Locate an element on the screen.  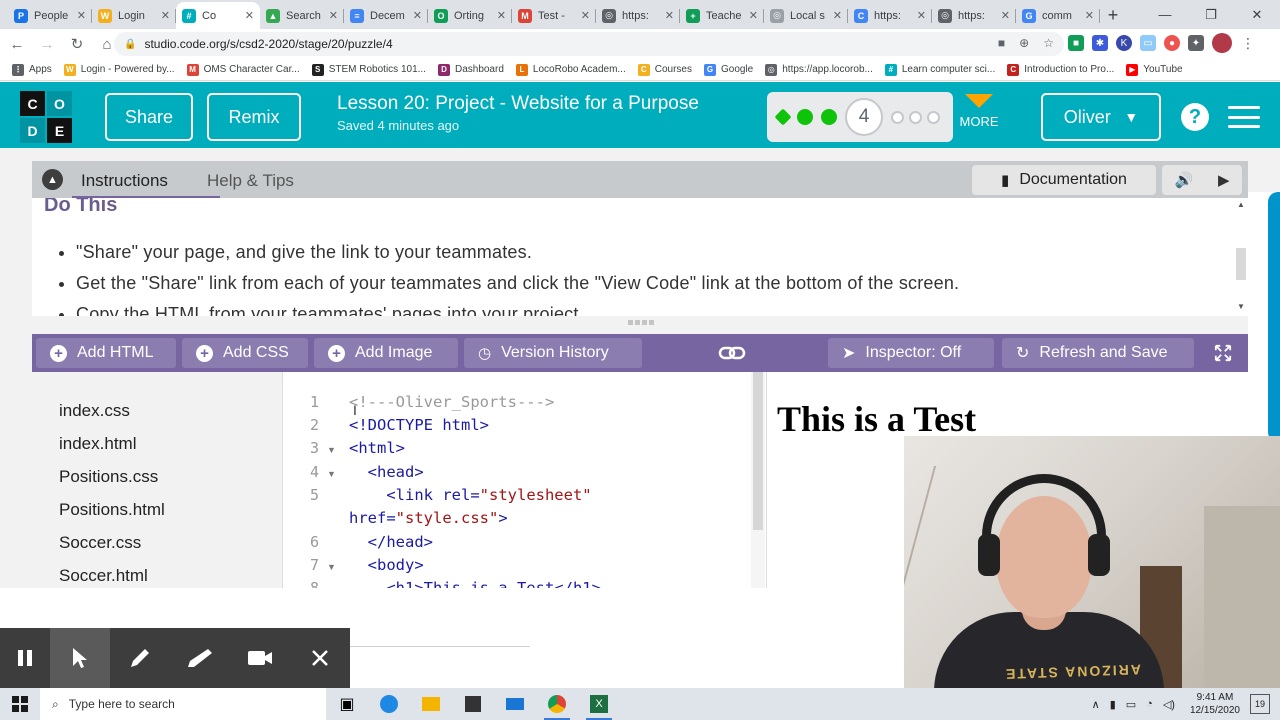
extension-icon: ● is located at coordinates (1172, 43).